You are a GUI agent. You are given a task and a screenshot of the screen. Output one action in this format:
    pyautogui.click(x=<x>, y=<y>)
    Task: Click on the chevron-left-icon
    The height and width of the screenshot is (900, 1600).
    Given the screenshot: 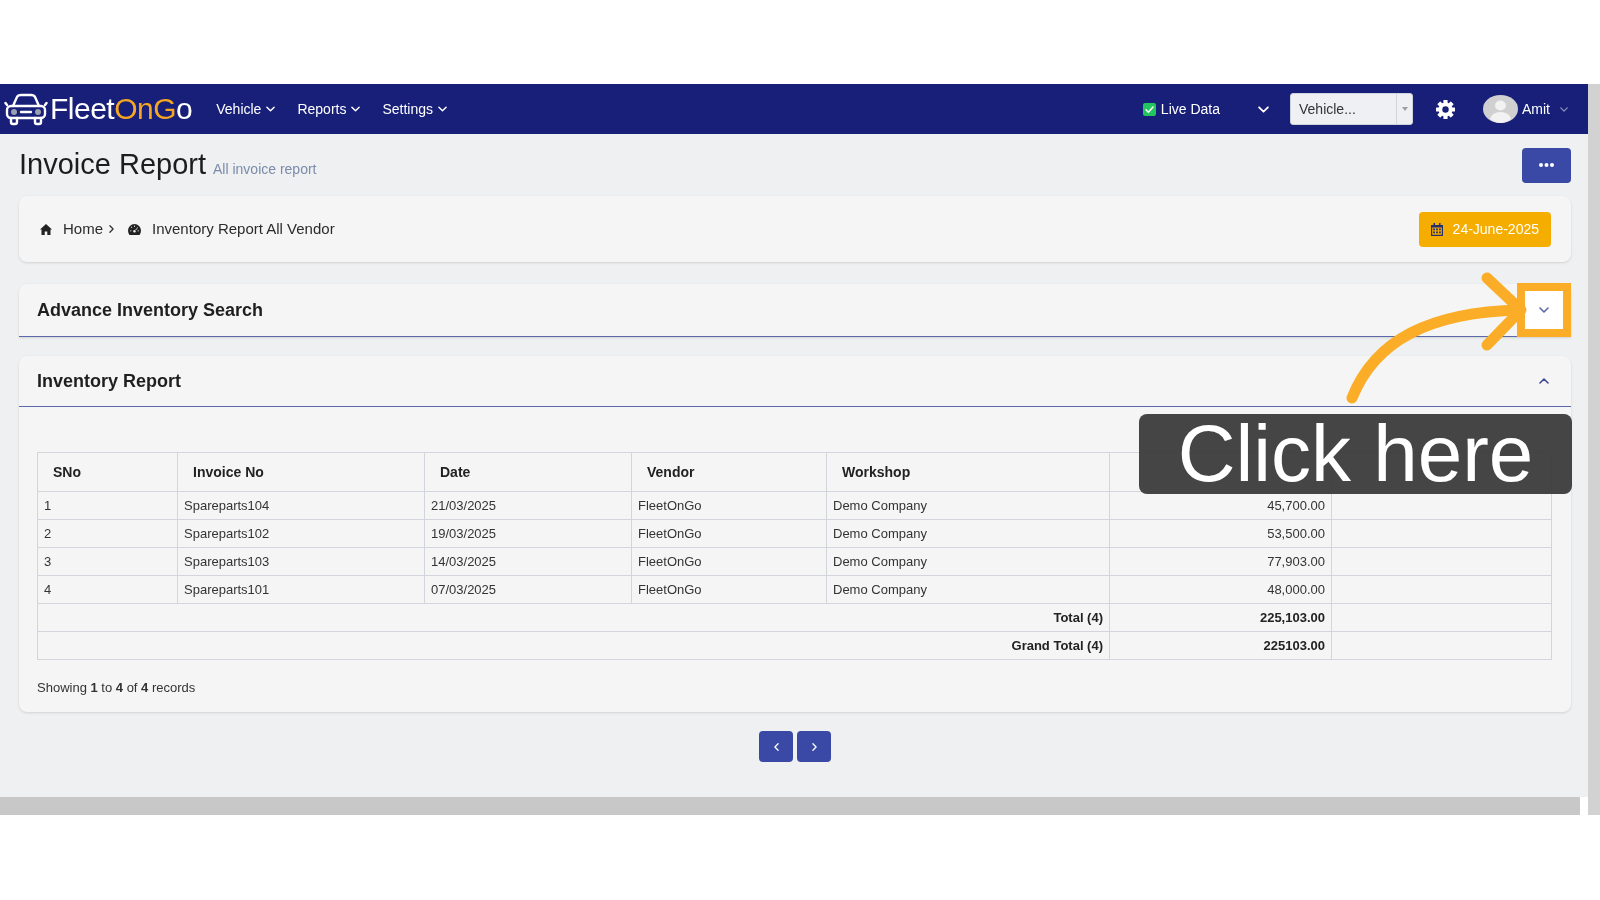 What is the action you would take?
    pyautogui.click(x=776, y=746)
    